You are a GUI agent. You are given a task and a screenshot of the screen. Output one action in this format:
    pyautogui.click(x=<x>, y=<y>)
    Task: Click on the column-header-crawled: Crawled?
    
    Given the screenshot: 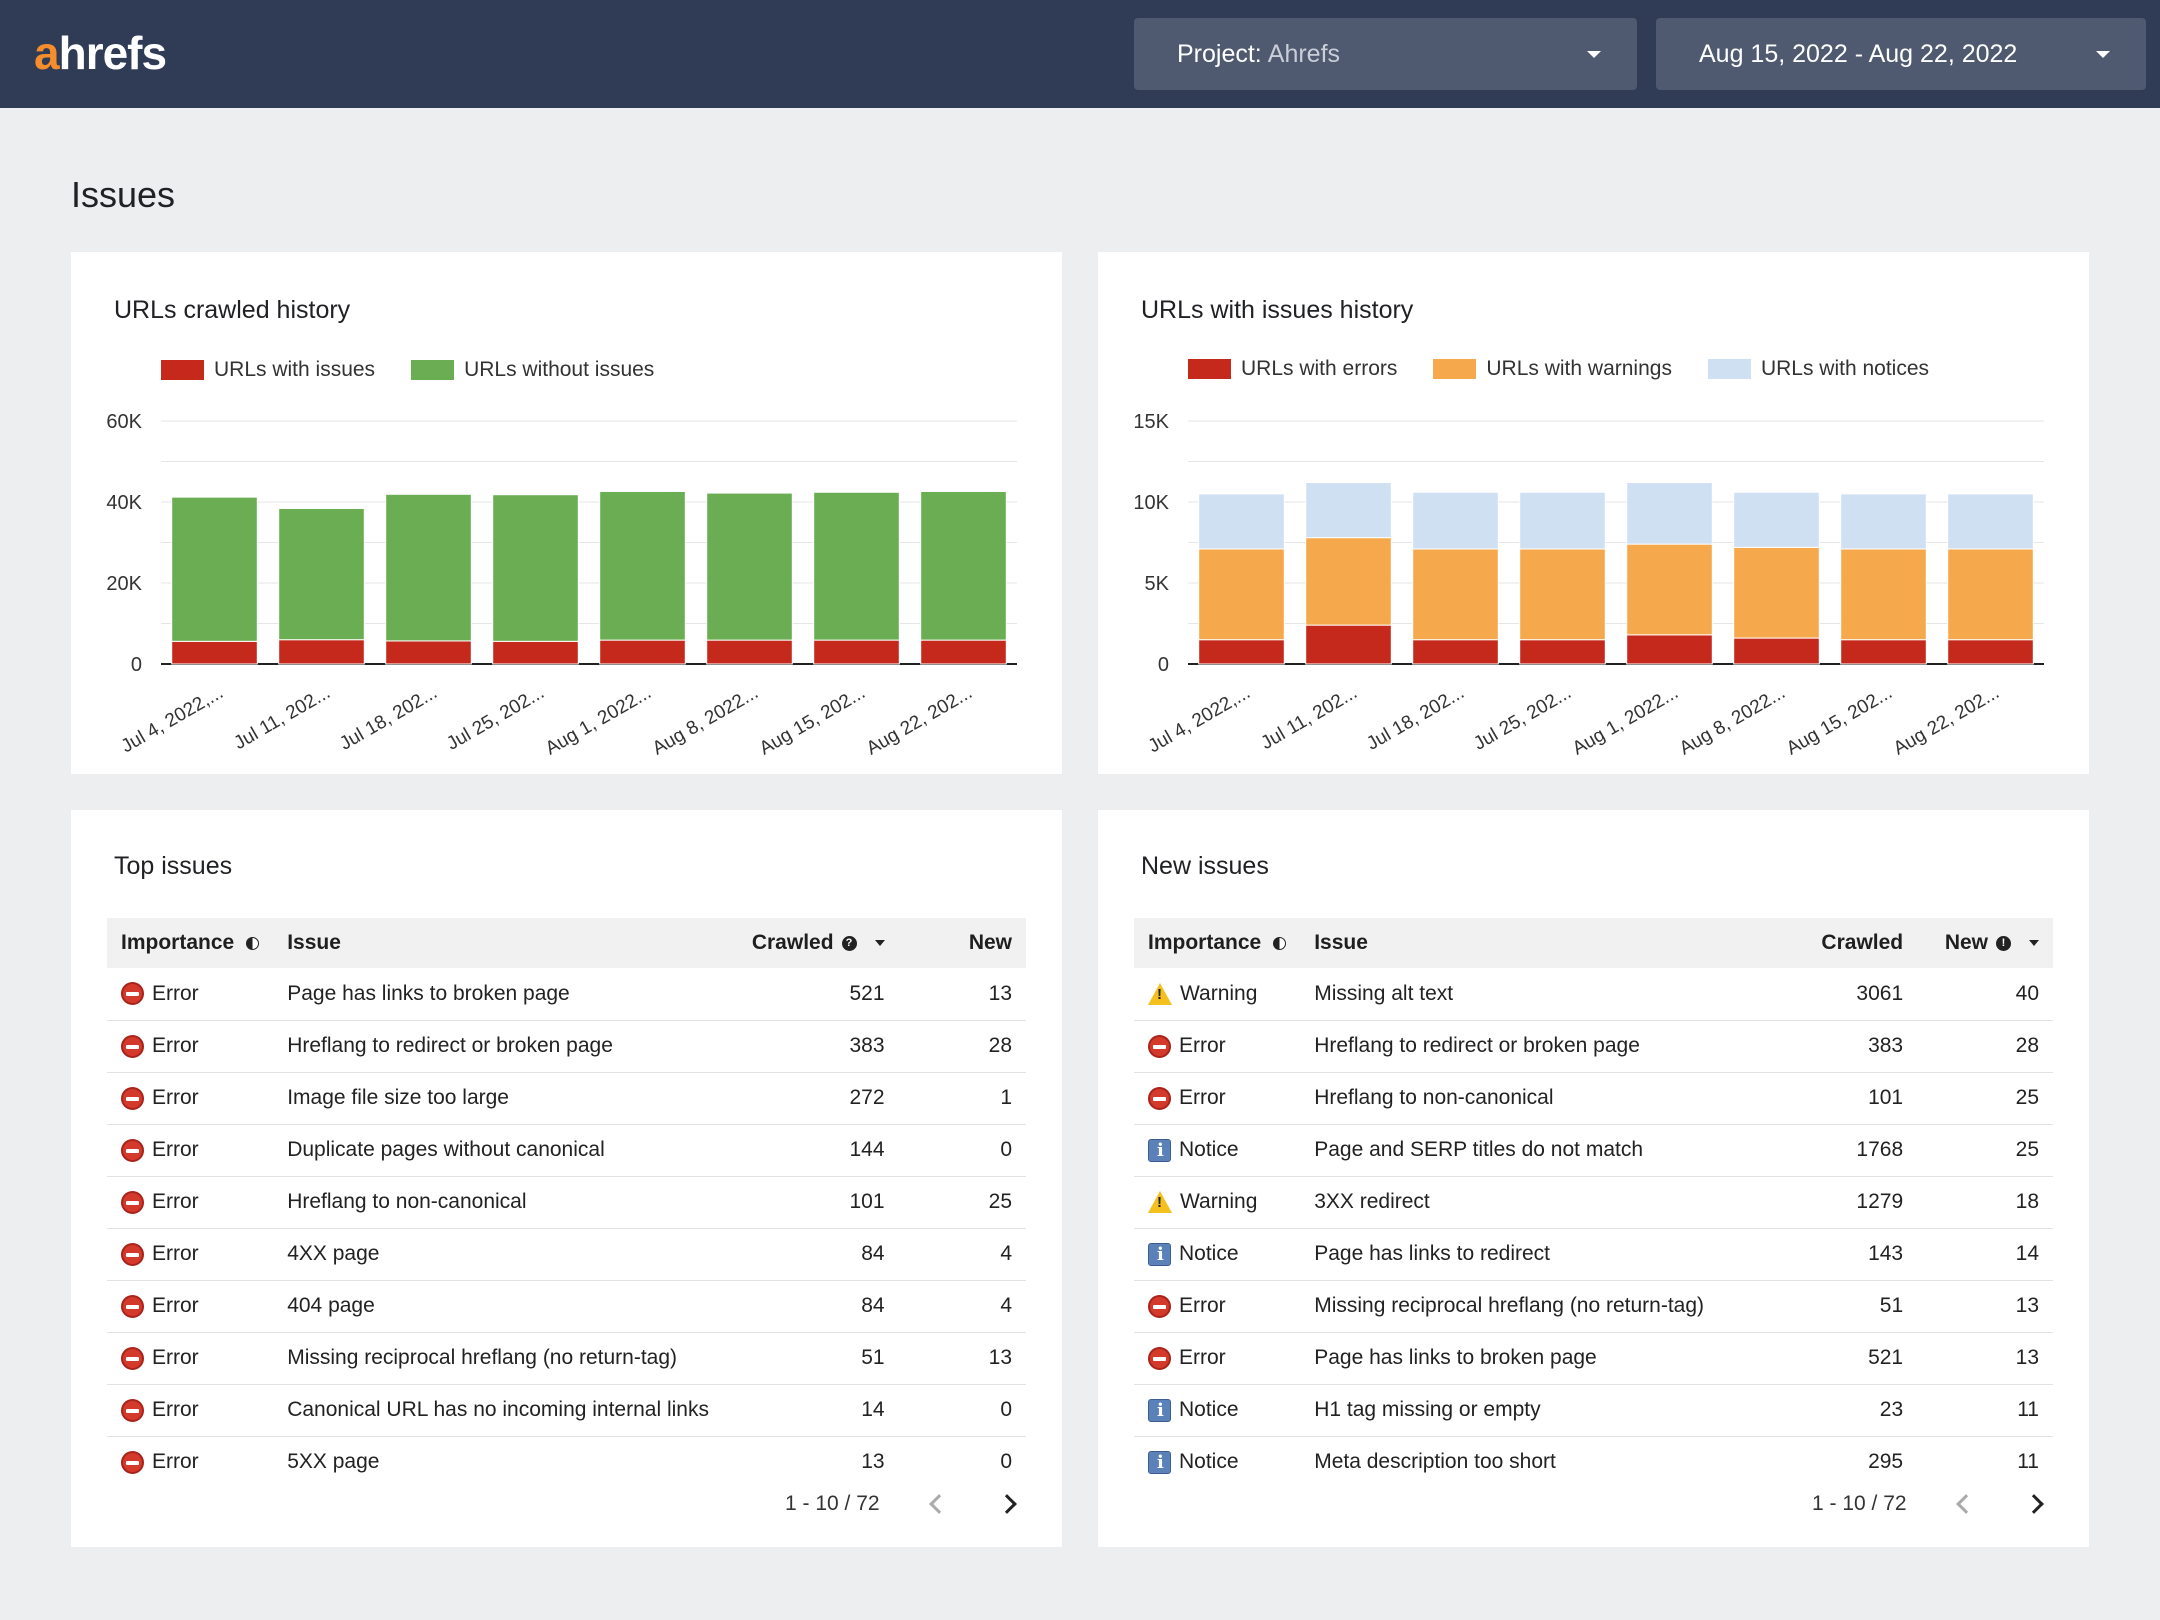 What is the action you would take?
    pyautogui.click(x=811, y=943)
    